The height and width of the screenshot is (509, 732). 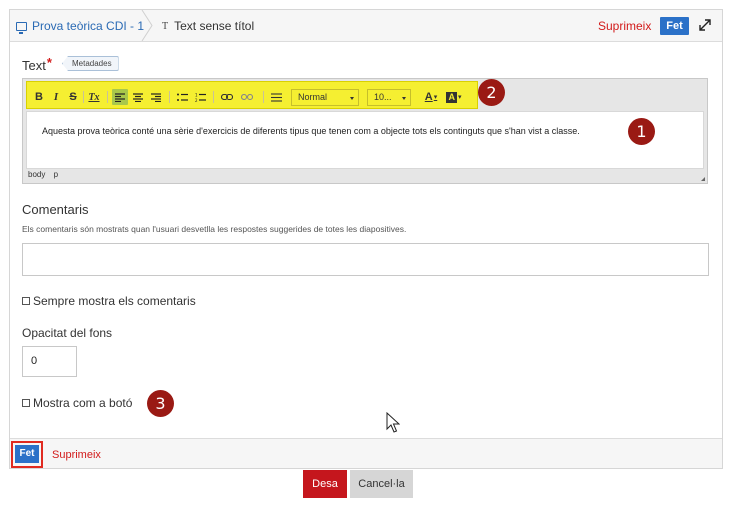 What do you see at coordinates (36, 174) in the screenshot?
I see `path-body: body` at bounding box center [36, 174].